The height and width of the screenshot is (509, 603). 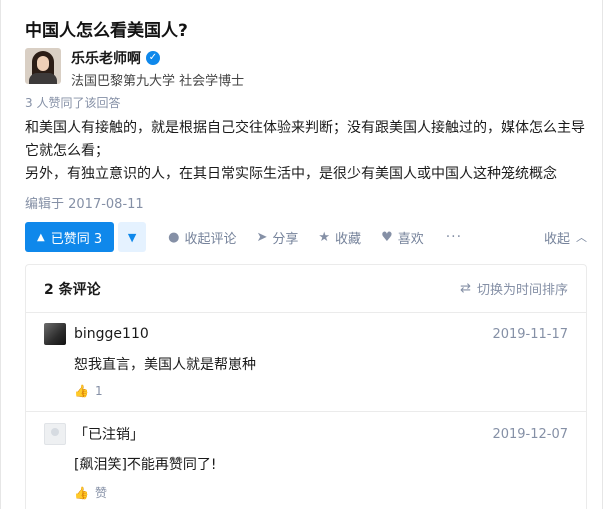 I want to click on comment-like-button: 👍 1, so click(x=321, y=391).